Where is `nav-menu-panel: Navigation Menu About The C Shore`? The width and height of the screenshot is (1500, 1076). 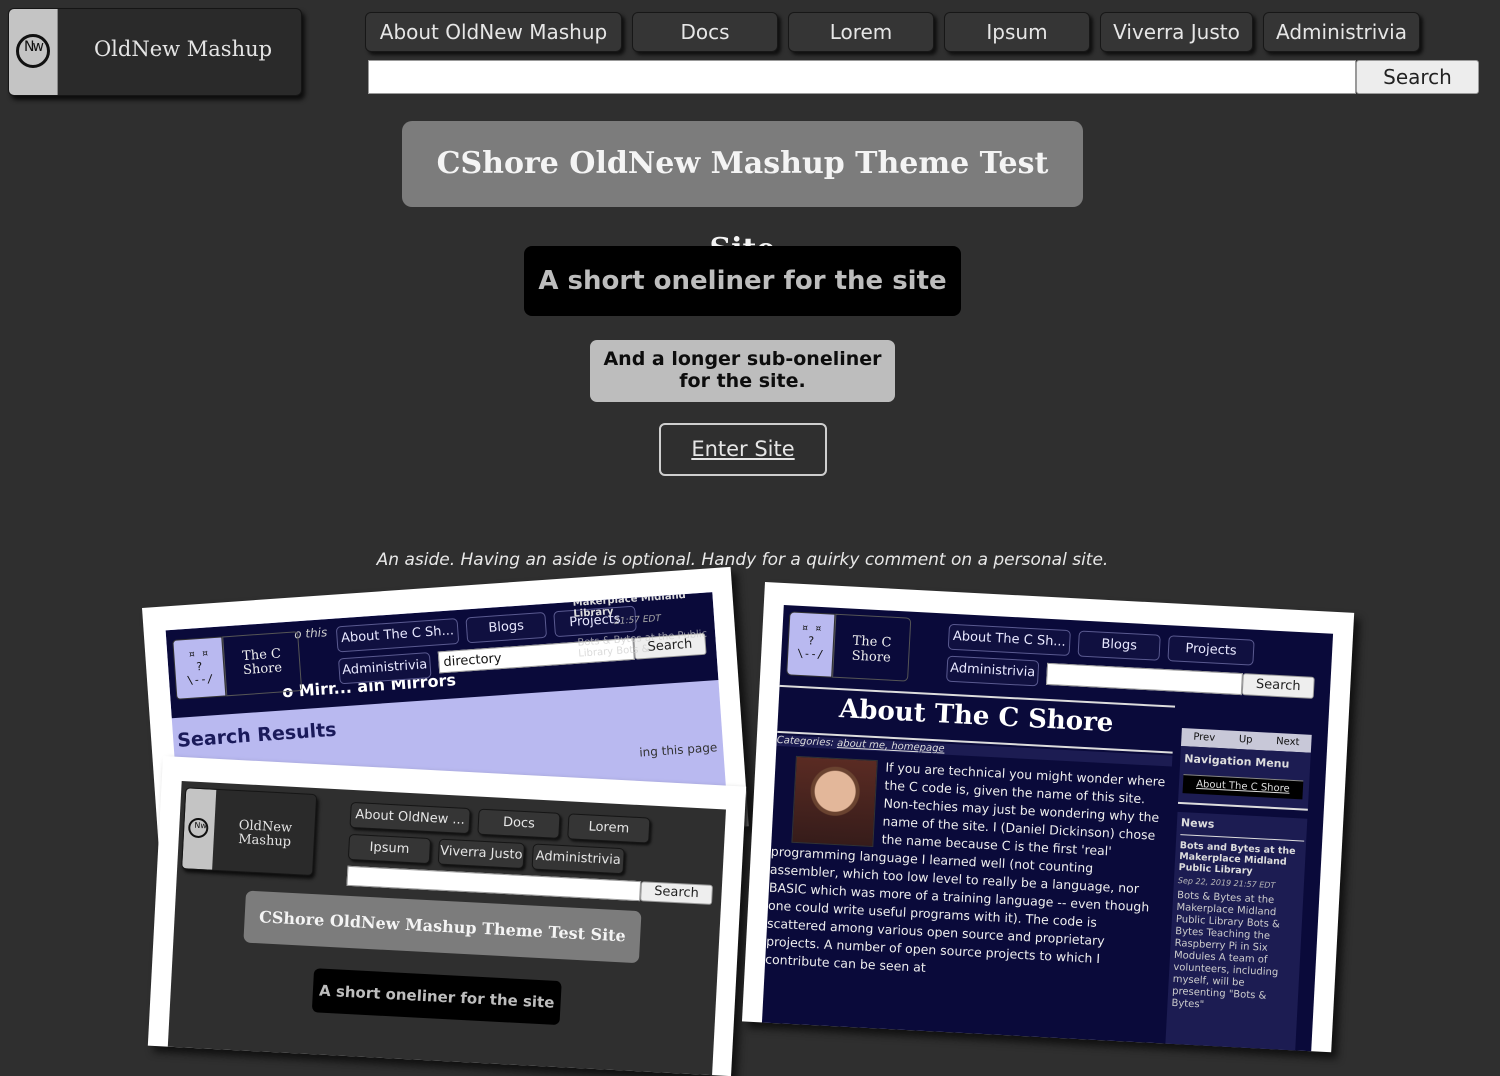 nav-menu-panel: Navigation Menu About The C Shore is located at coordinates (1244, 778).